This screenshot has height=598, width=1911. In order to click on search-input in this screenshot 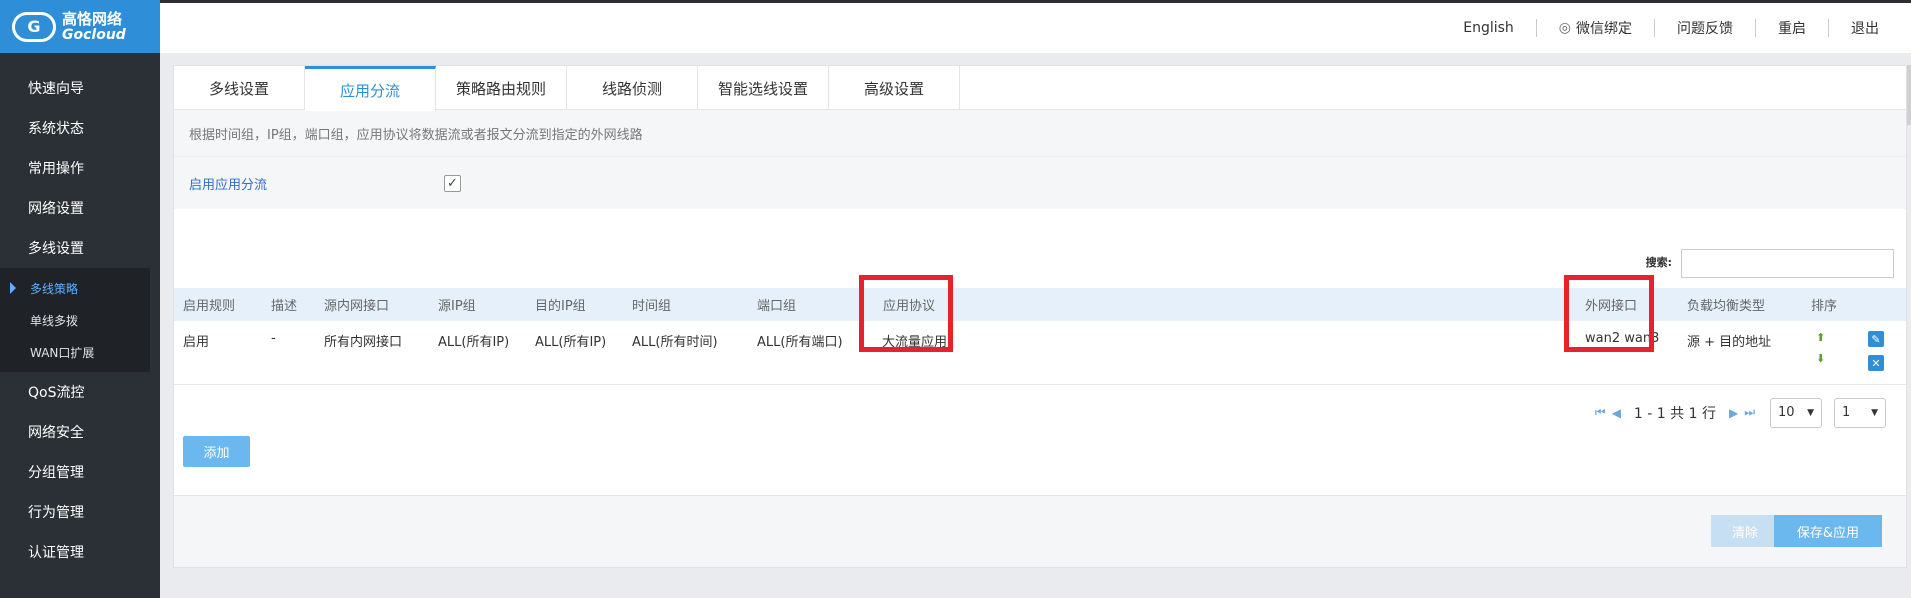, I will do `click(1787, 263)`.